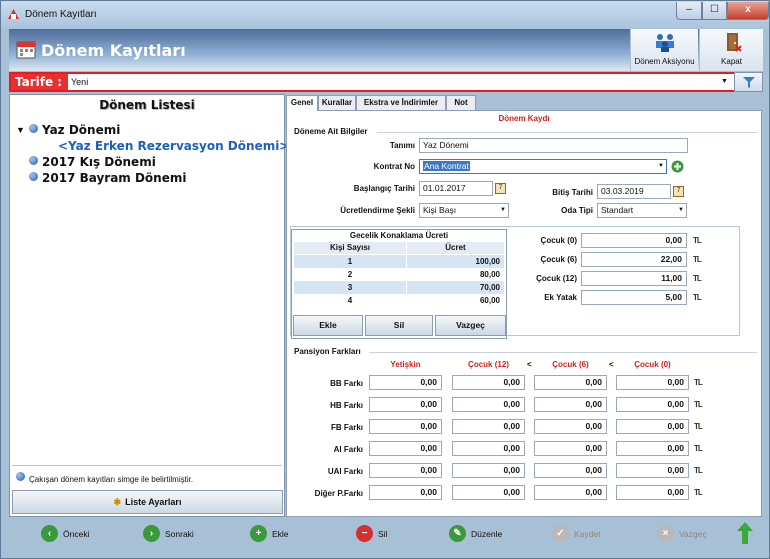 The height and width of the screenshot is (559, 770). Describe the element at coordinates (455, 261) in the screenshot. I see `grid-cell-ucret: 100,00` at that location.